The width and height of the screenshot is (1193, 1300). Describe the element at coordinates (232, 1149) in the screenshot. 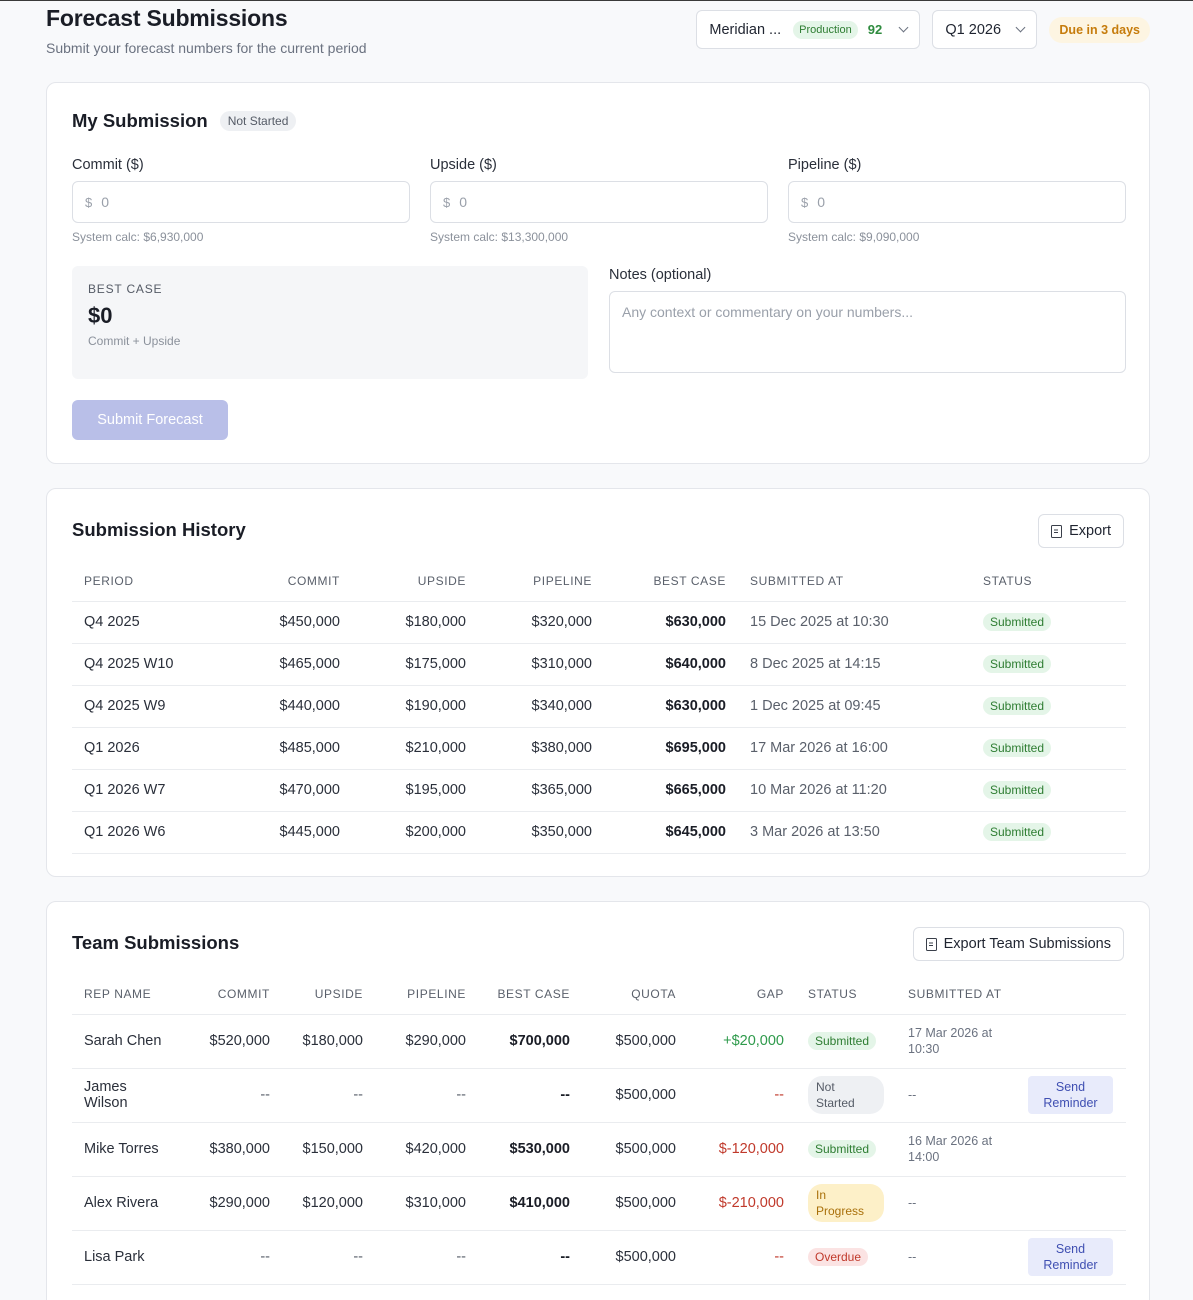

I see `commit-cell: $380,000` at that location.